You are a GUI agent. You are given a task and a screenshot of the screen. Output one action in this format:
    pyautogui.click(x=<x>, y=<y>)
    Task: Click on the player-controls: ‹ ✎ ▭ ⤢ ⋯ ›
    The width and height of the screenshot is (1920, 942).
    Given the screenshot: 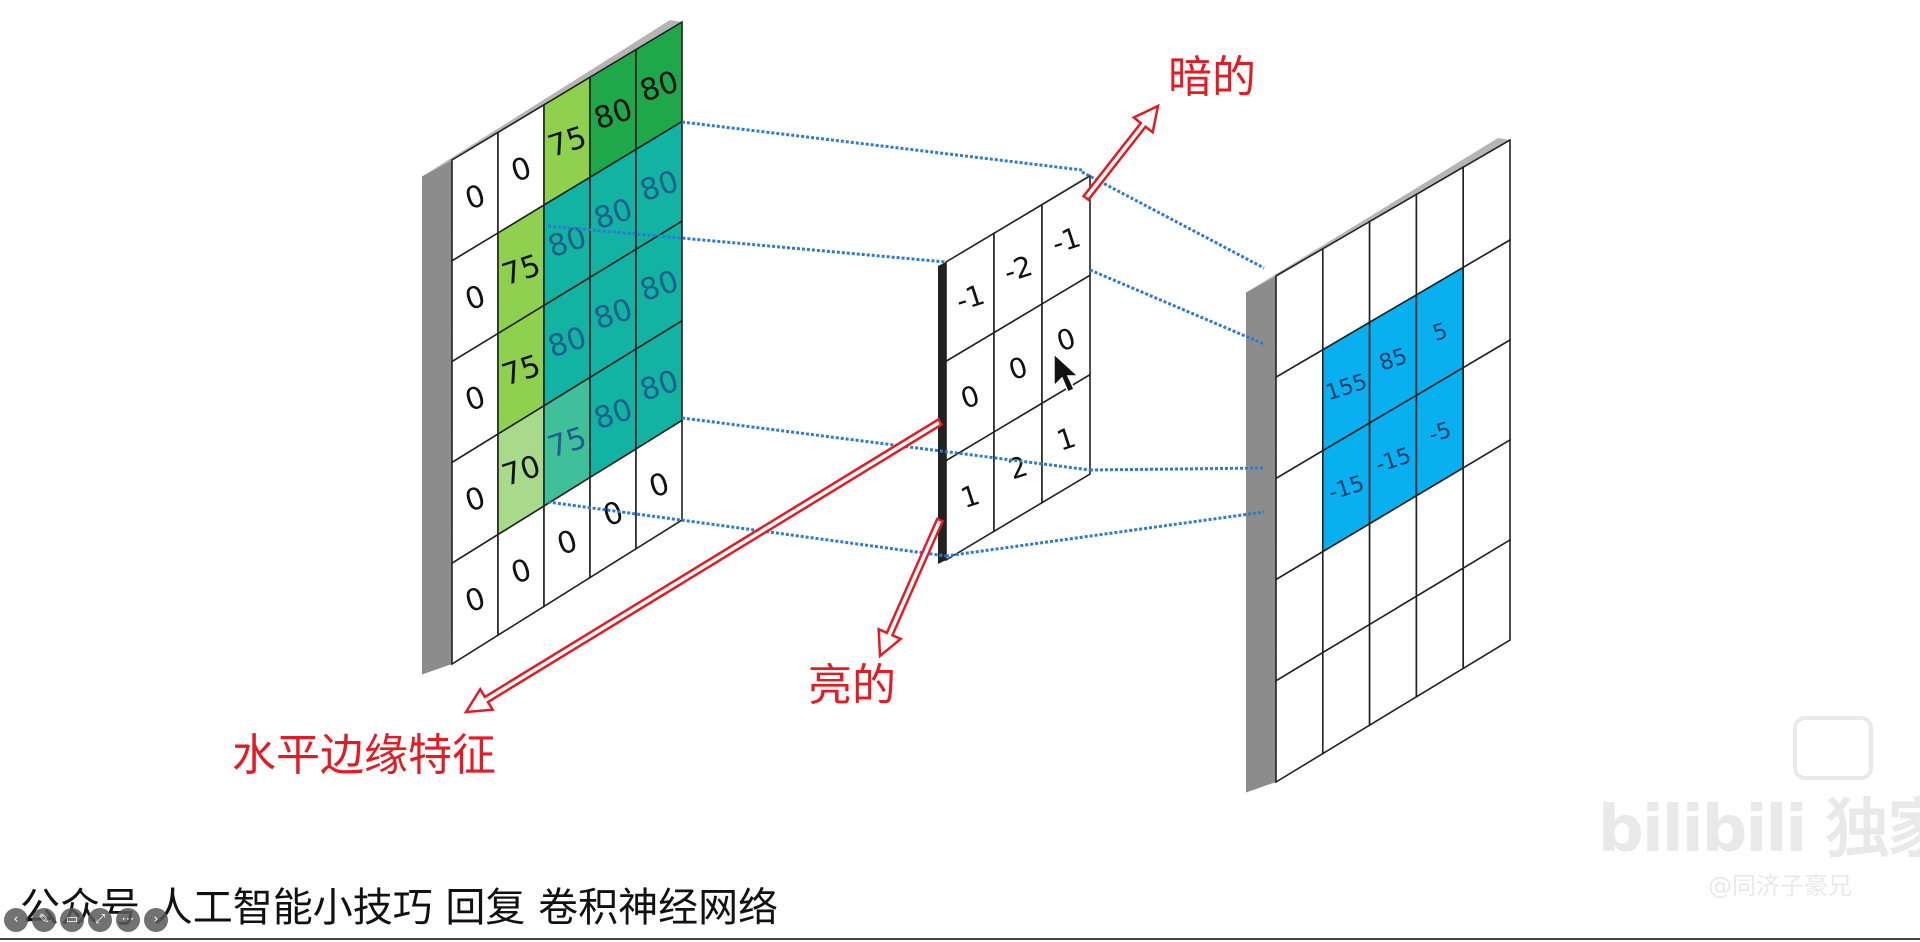 What is the action you would take?
    pyautogui.click(x=86, y=921)
    